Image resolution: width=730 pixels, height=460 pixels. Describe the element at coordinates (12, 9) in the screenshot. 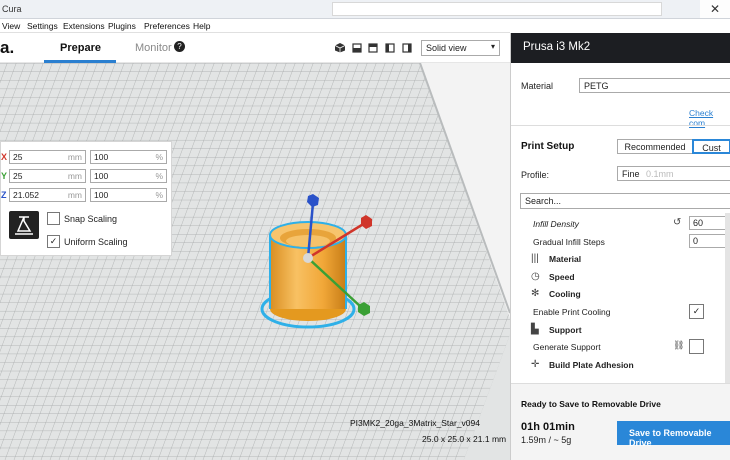

I see `window-title: Cura` at that location.